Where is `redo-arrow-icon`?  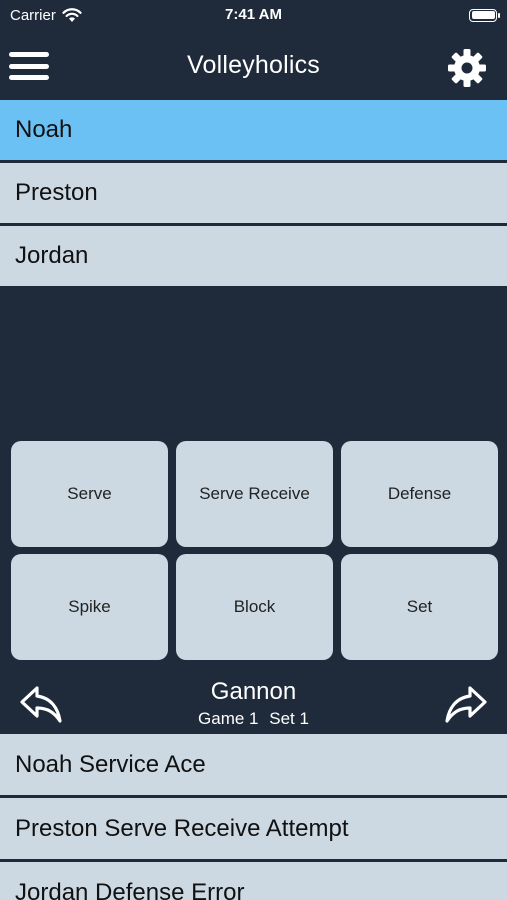 redo-arrow-icon is located at coordinates (466, 704).